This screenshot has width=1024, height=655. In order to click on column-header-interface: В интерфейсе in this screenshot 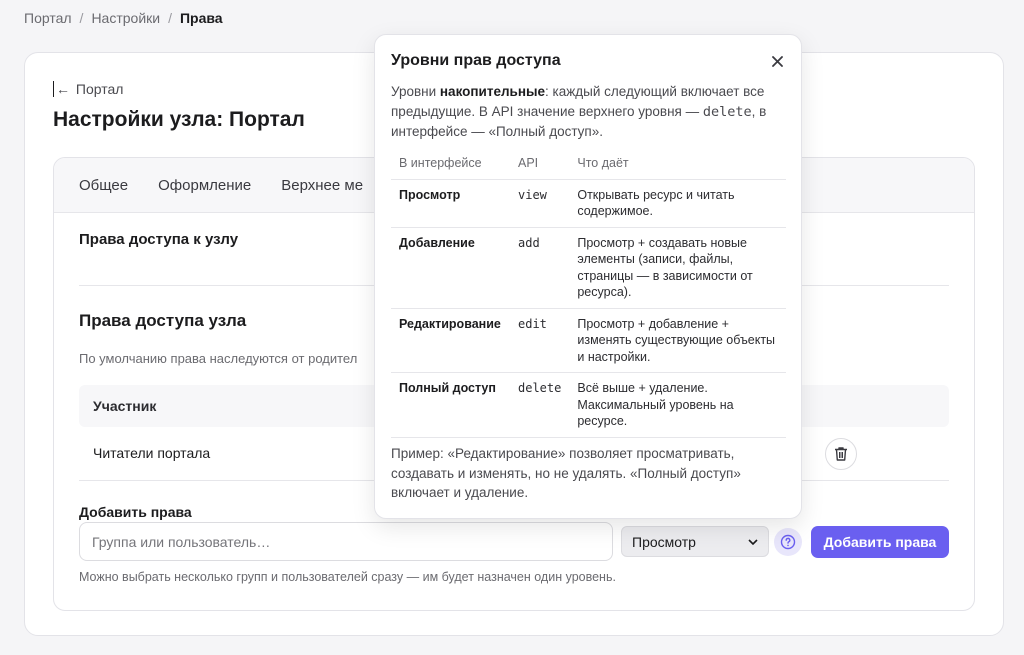, I will do `click(450, 166)`.